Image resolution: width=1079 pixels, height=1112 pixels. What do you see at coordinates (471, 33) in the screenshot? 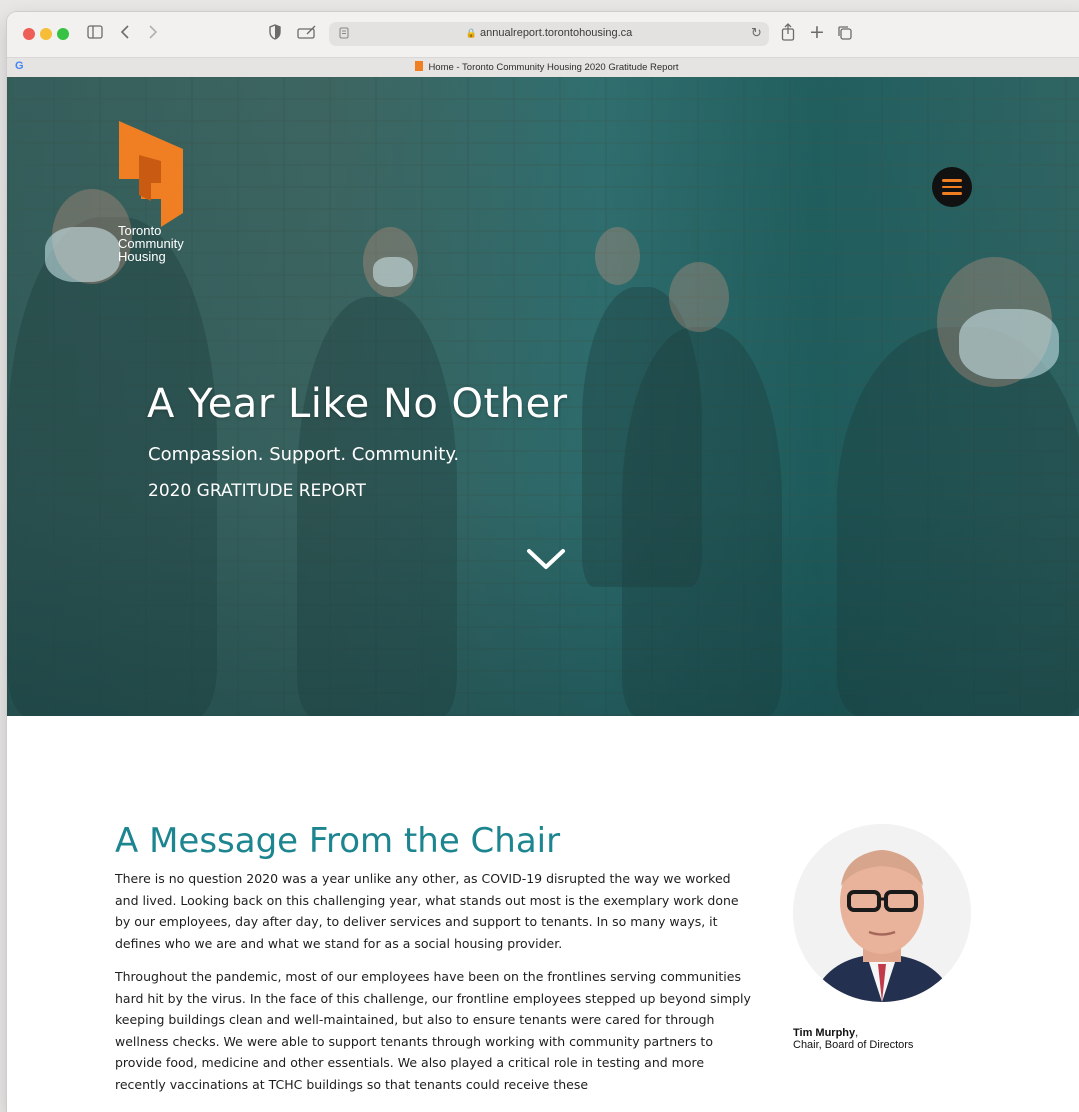
I see `lock-icon: 🔒` at bounding box center [471, 33].